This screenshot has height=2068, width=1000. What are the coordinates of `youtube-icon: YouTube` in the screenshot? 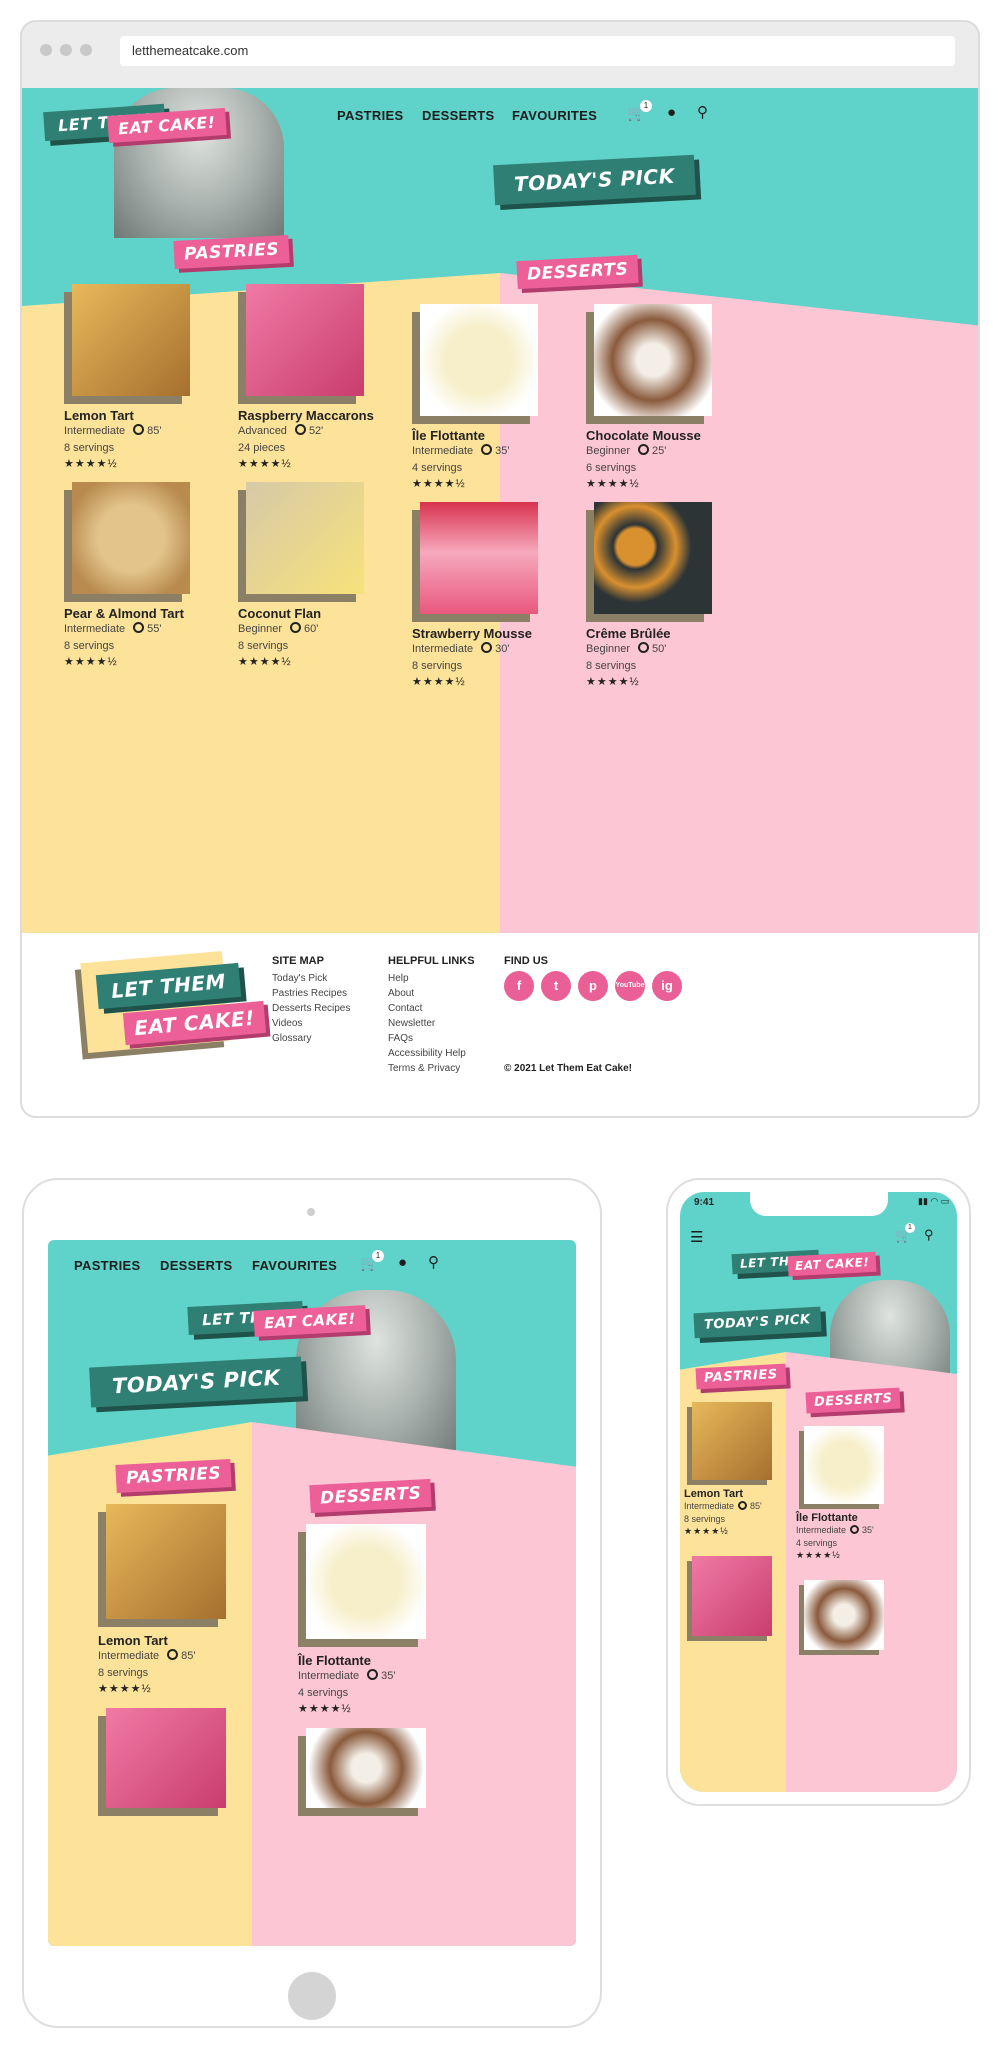 It's located at (630, 986).